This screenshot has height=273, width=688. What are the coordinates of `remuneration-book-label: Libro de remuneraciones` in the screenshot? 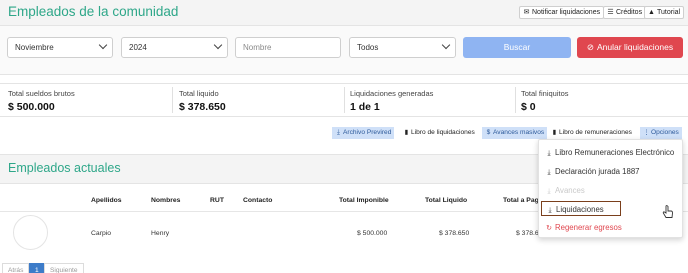 It's located at (595, 132).